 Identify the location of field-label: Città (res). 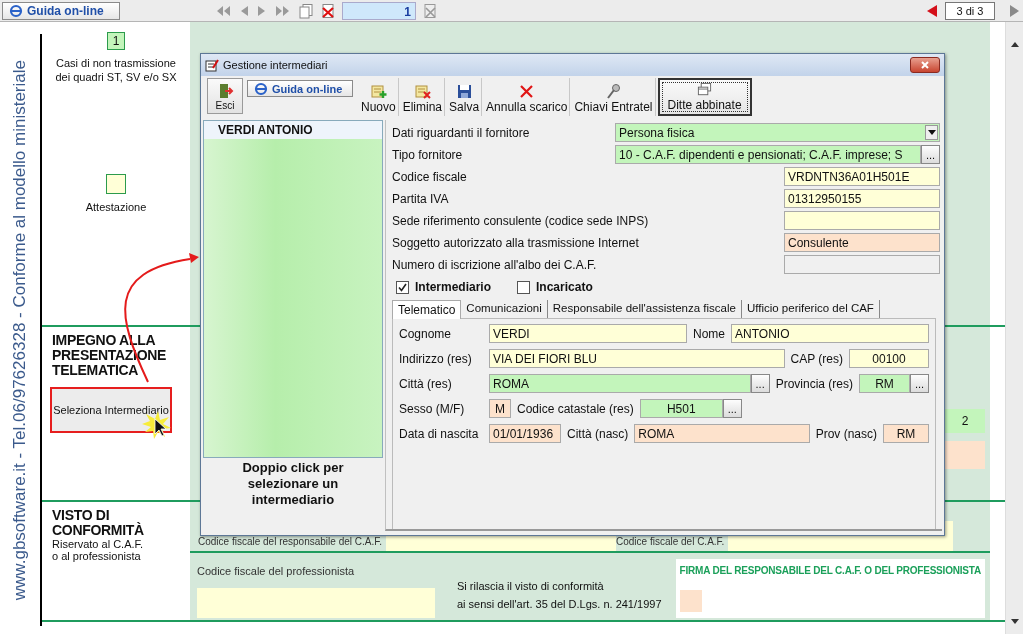
(426, 383).